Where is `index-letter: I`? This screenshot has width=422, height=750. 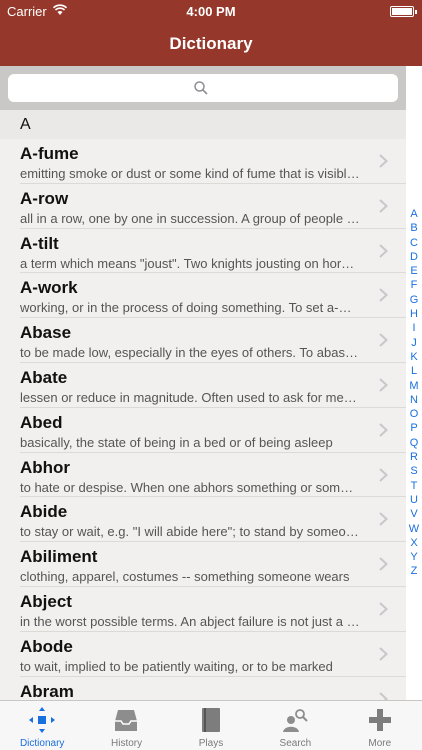 index-letter: I is located at coordinates (414, 328).